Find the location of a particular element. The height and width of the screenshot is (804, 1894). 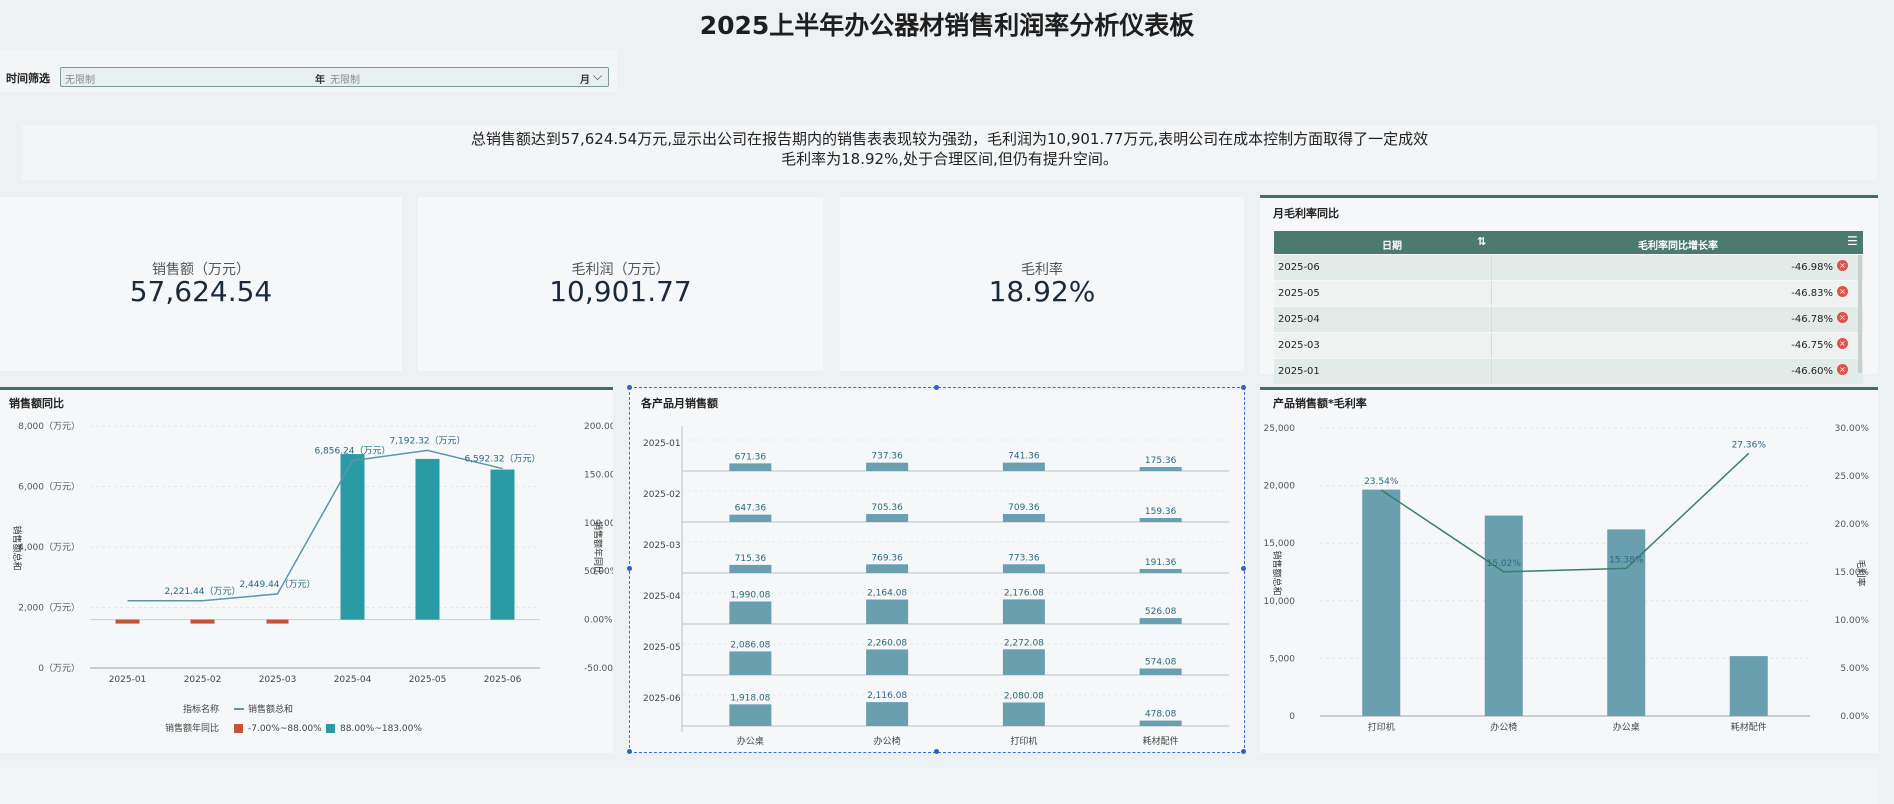

y2-tick-label: 10.00% is located at coordinates (1852, 621).